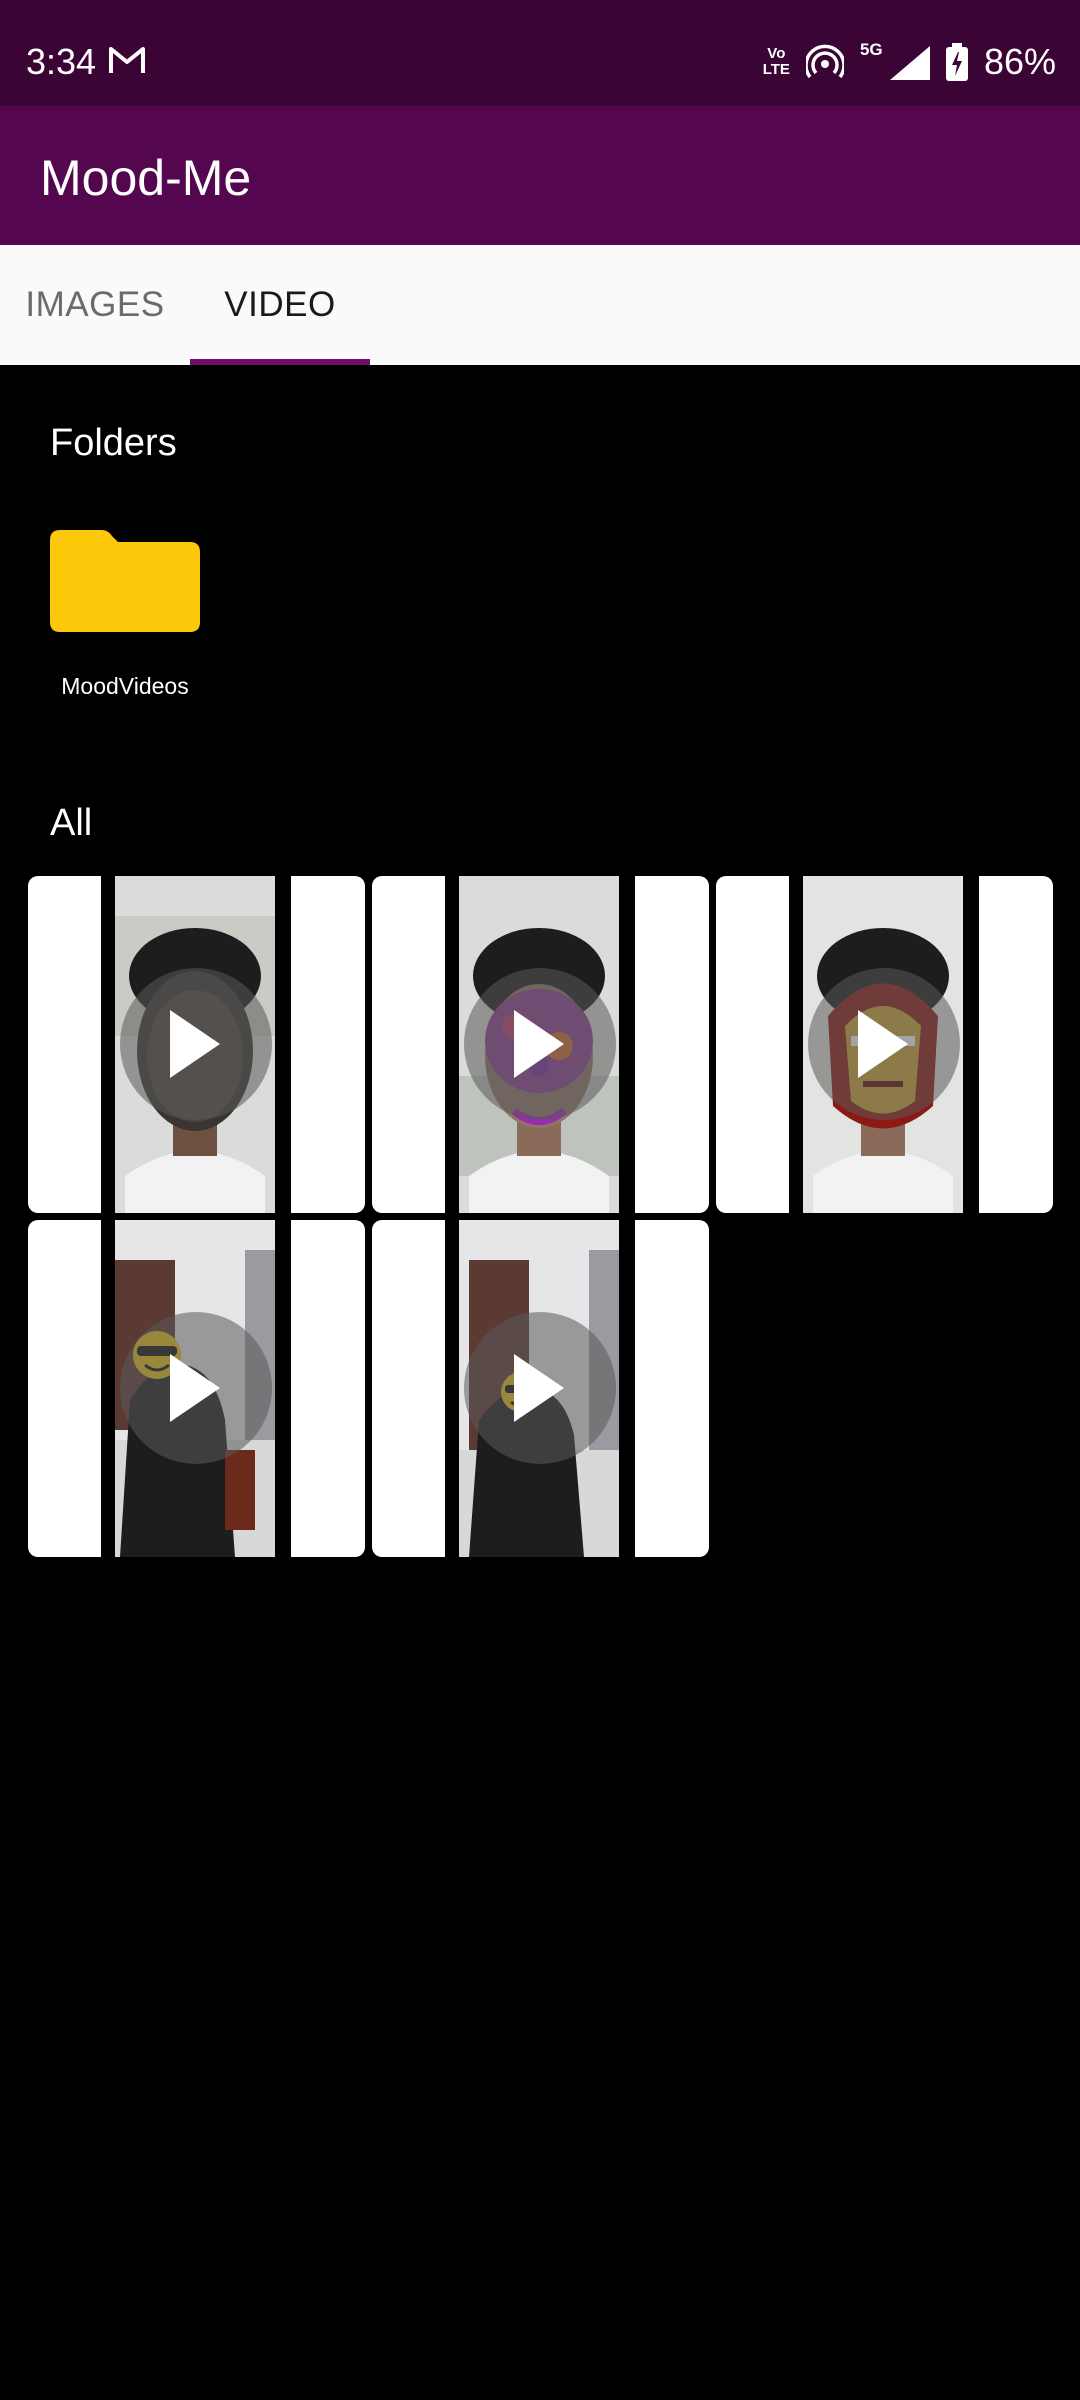  Describe the element at coordinates (776, 61) in the screenshot. I see `volte-icon: Vo LTE` at that location.